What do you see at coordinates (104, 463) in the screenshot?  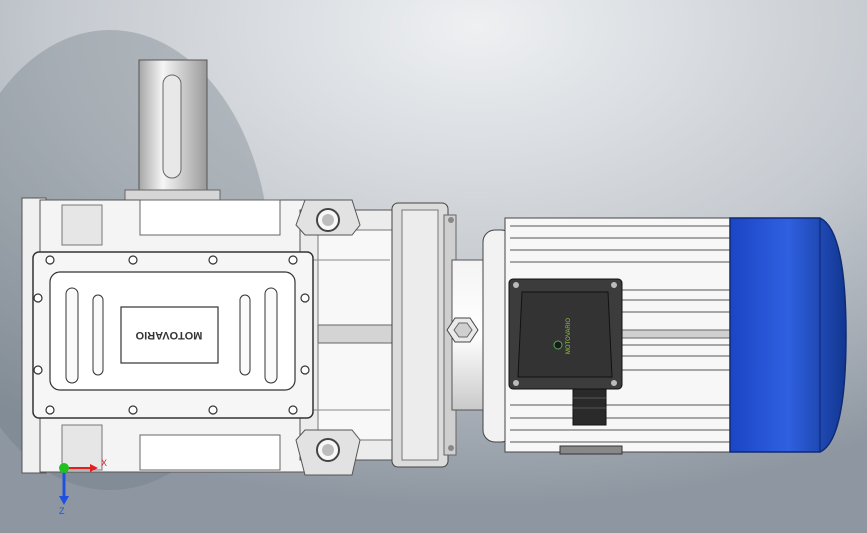 I see `x-axis-label: X` at bounding box center [104, 463].